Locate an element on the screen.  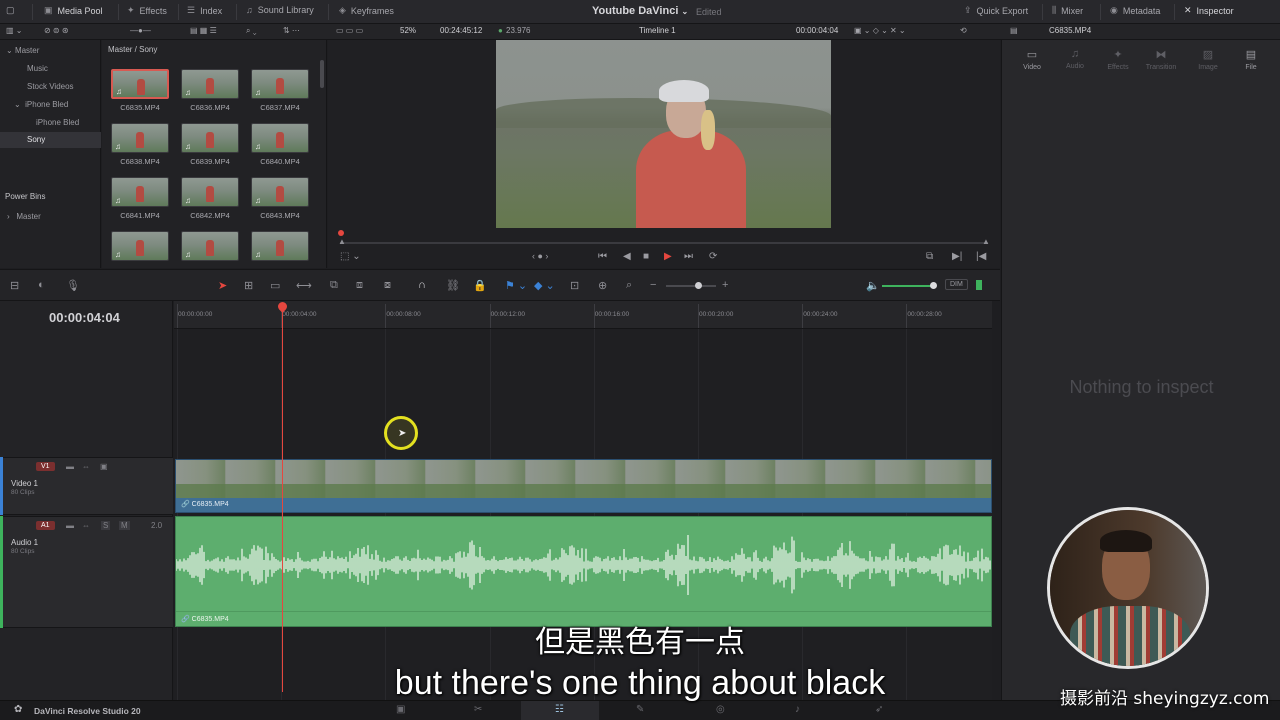
bin-tools-icon: ⊘ ⊜ ⊛ is located at coordinates (56, 30).